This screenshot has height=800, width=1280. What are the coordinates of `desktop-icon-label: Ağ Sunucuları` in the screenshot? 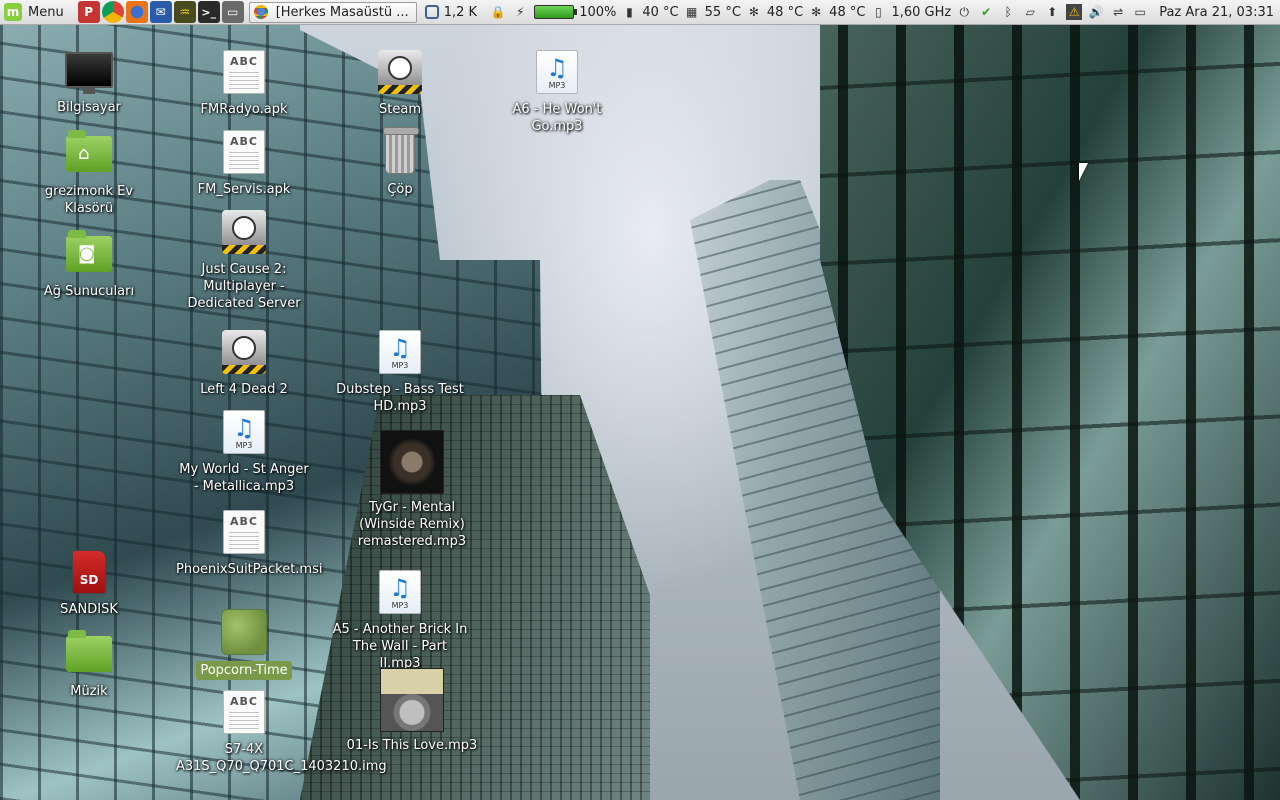 It's located at (89, 291).